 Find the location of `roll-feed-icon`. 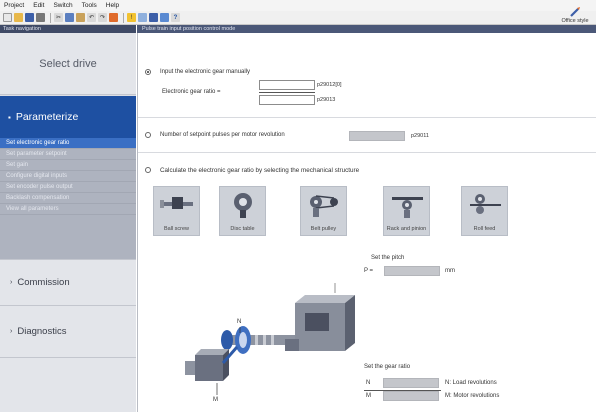

roll-feed-icon is located at coordinates (485, 204).